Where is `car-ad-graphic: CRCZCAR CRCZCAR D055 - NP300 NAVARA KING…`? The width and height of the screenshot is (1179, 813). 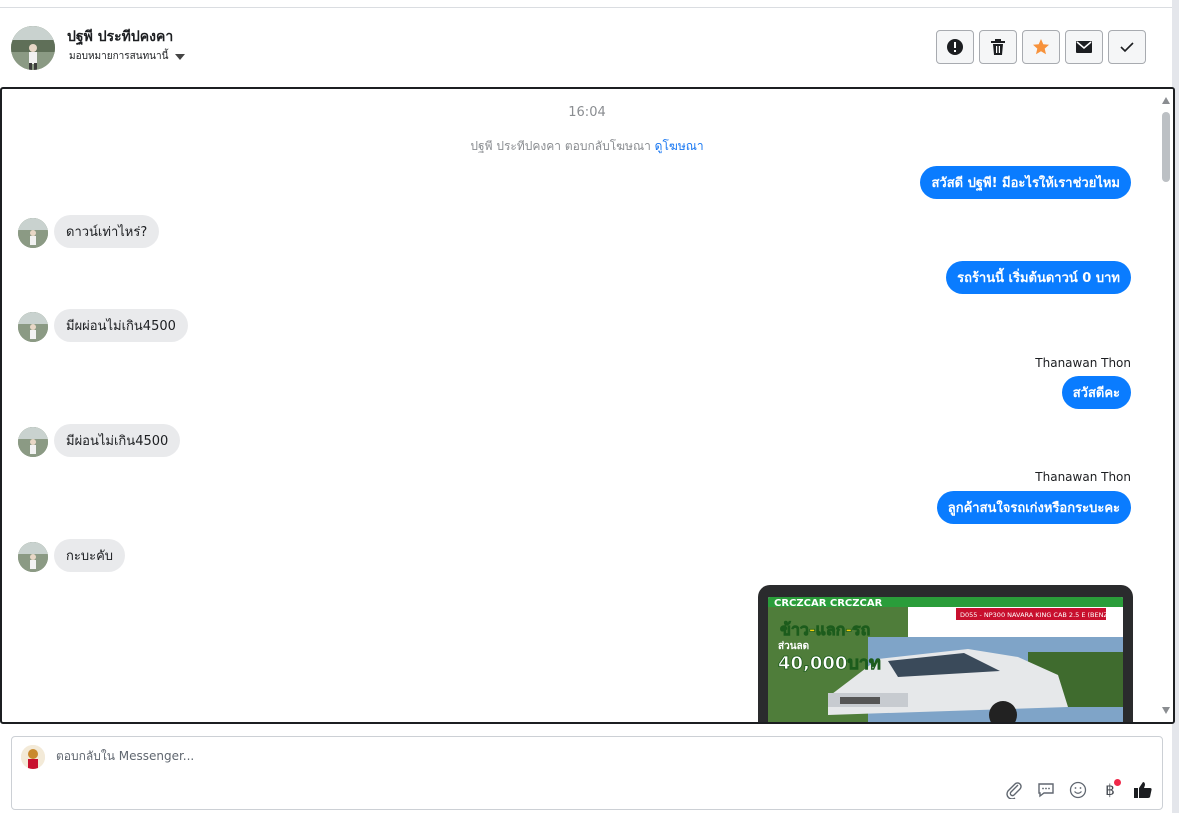
car-ad-graphic: CRCZCAR CRCZCAR D055 - NP300 NAVARA KING… is located at coordinates (945, 659).